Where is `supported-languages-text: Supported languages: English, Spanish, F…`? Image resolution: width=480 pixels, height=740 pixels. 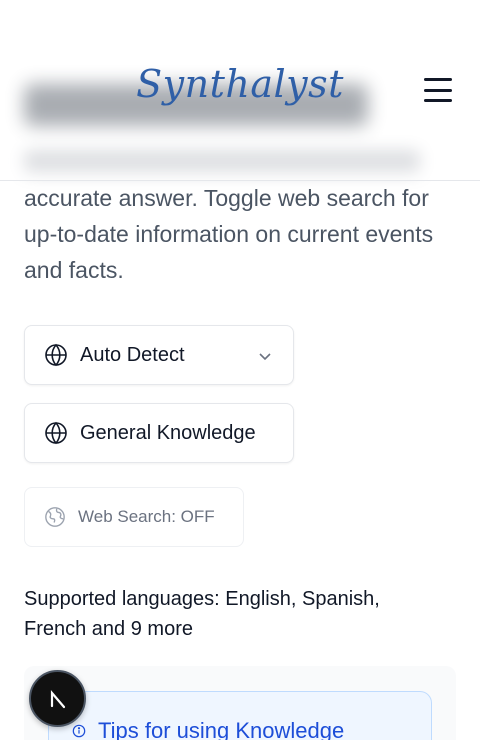
supported-languages-text: Supported languages: English, Spanish, F… is located at coordinates (202, 614).